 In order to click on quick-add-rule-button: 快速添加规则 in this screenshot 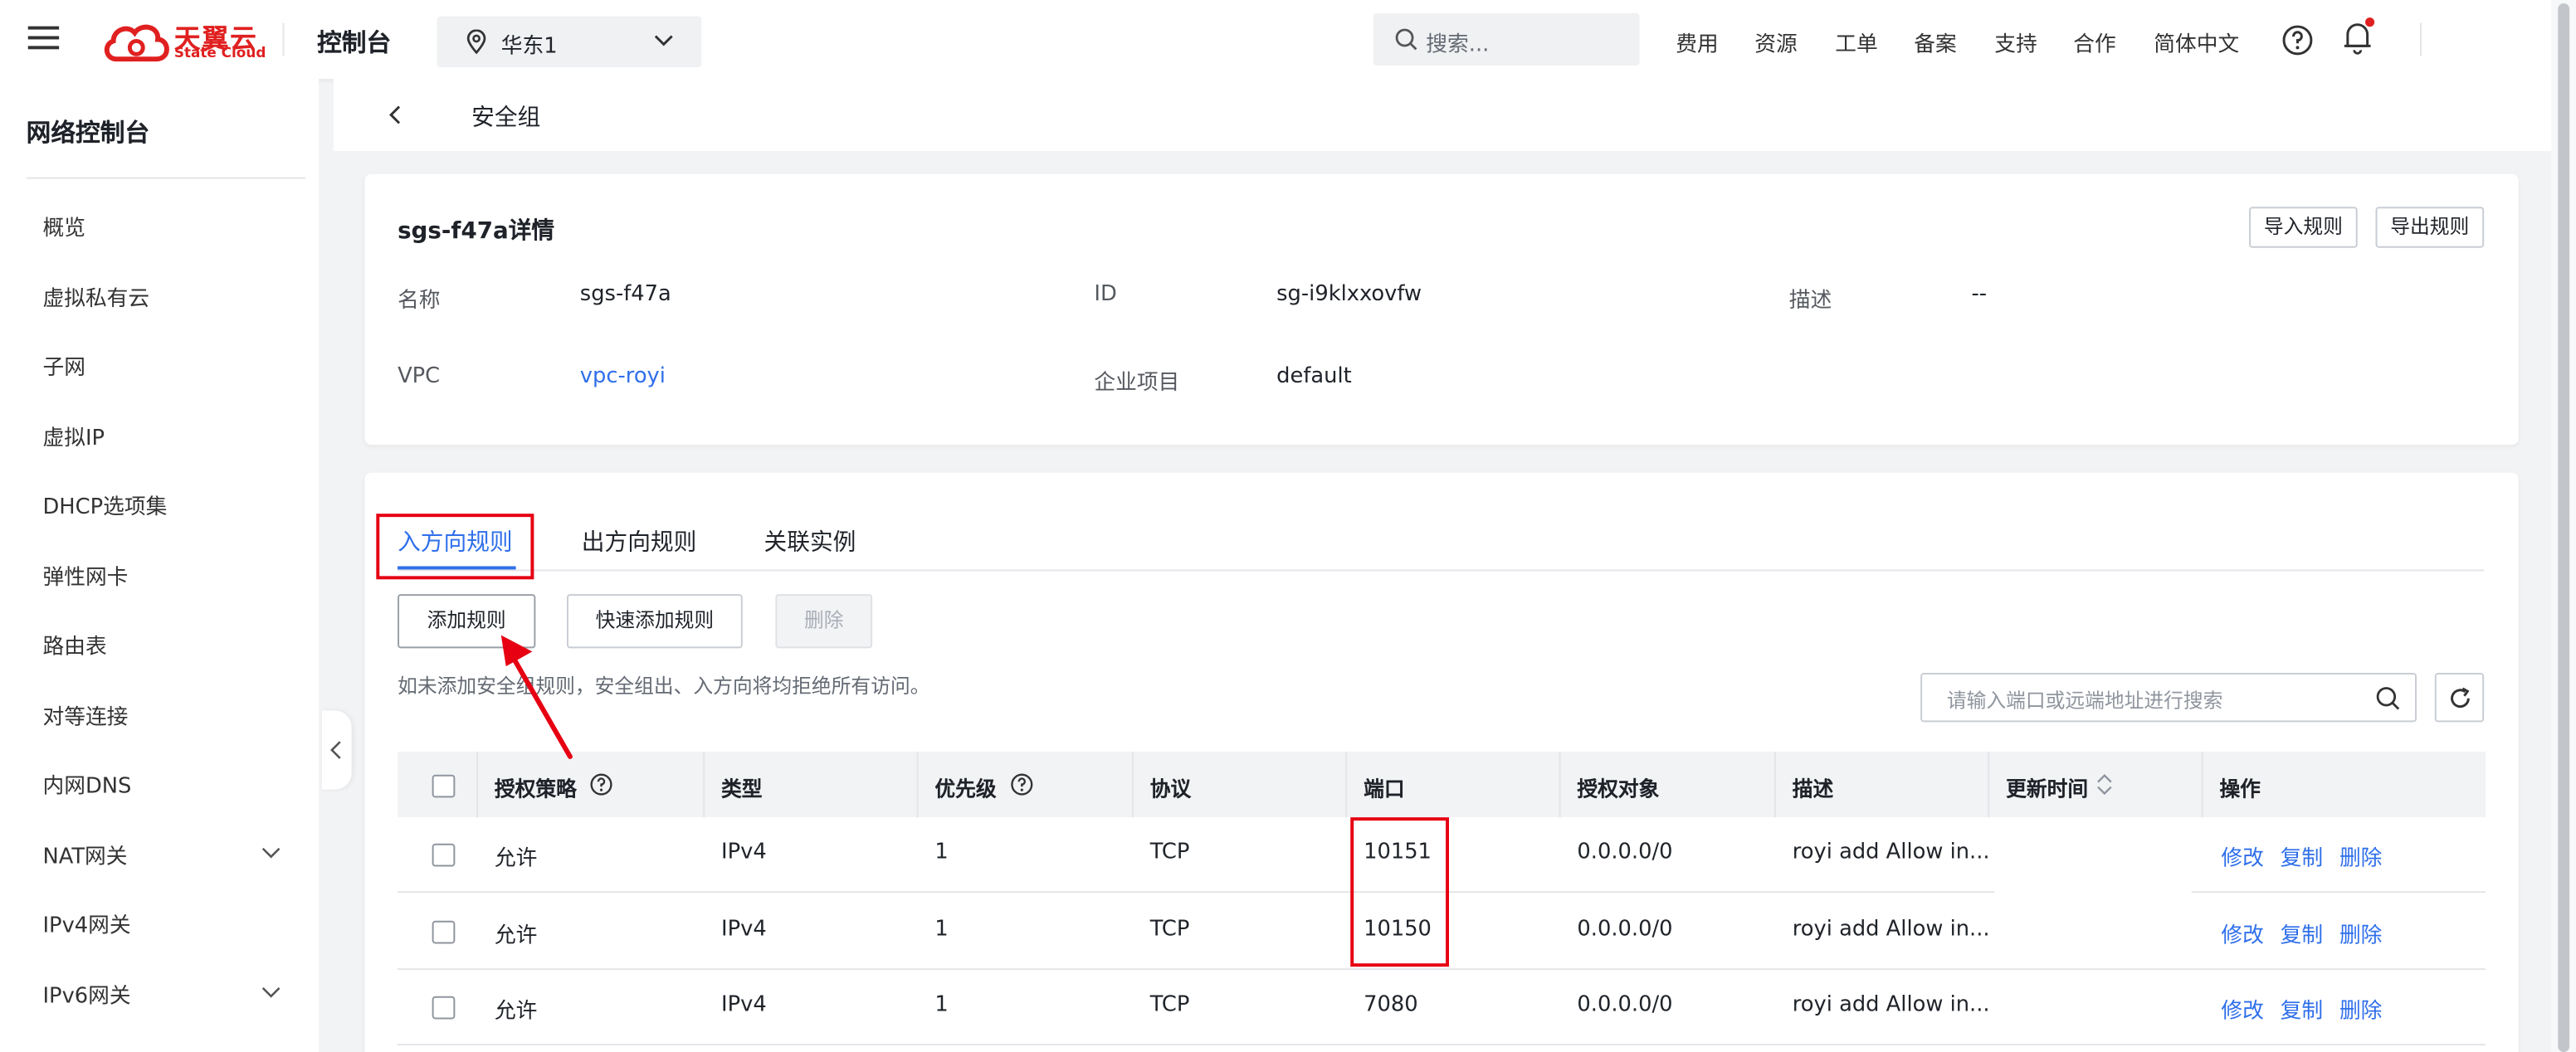, I will do `click(654, 621)`.